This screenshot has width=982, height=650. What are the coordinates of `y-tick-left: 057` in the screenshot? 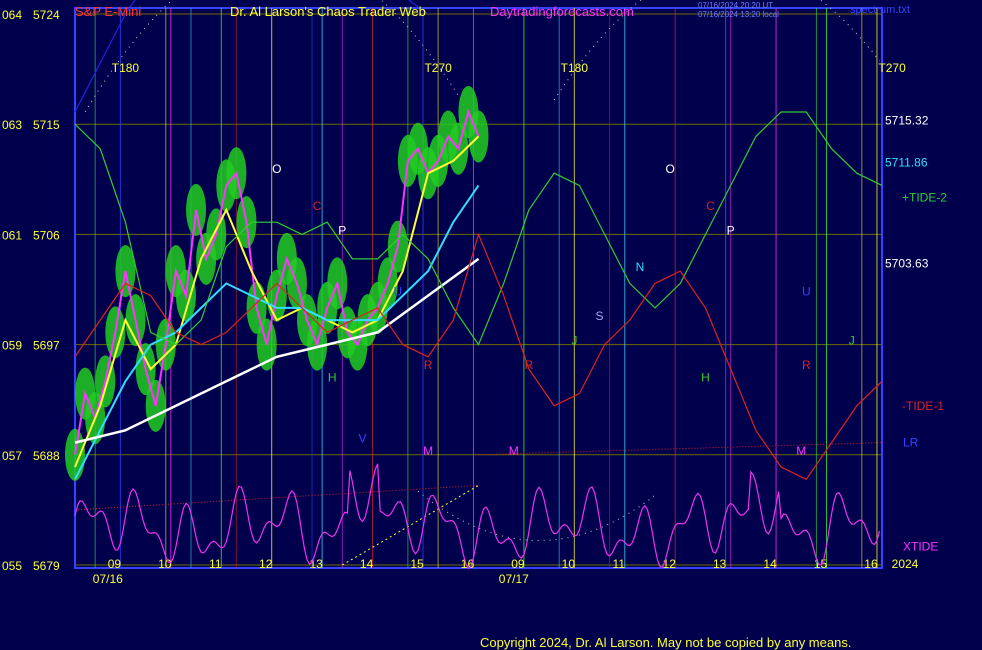 It's located at (12, 456).